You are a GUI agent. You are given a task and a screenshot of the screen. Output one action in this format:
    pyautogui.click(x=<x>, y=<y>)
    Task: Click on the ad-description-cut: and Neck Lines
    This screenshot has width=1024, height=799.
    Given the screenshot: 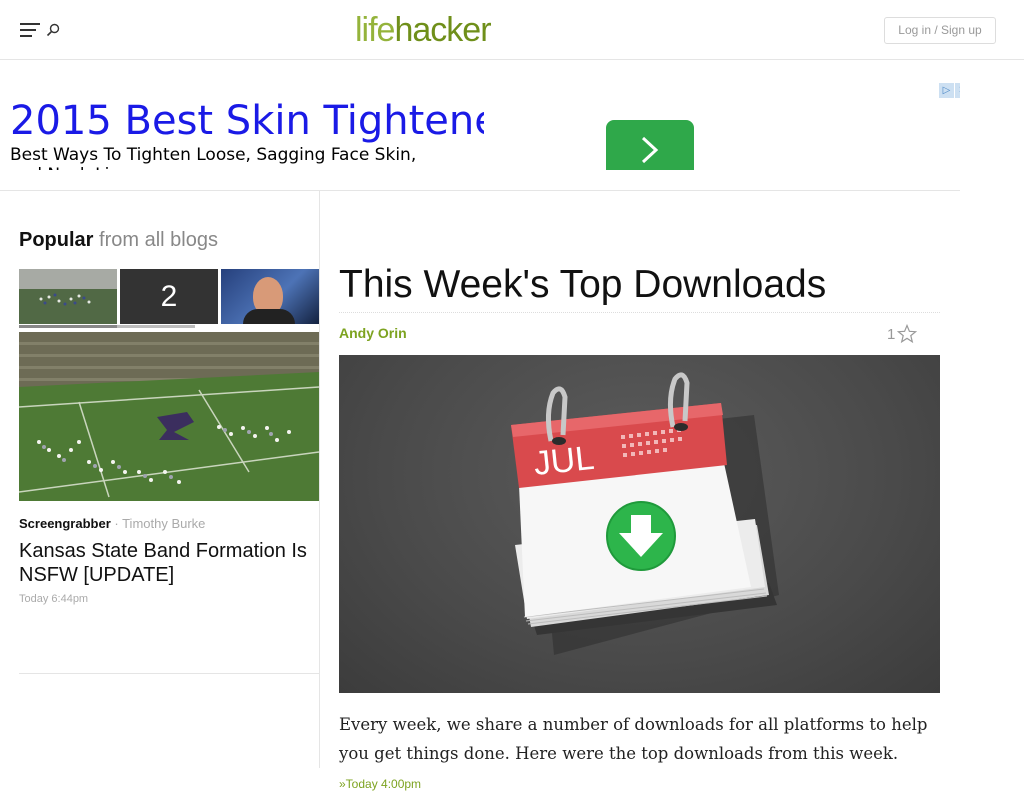 What is the action you would take?
    pyautogui.click(x=74, y=167)
    